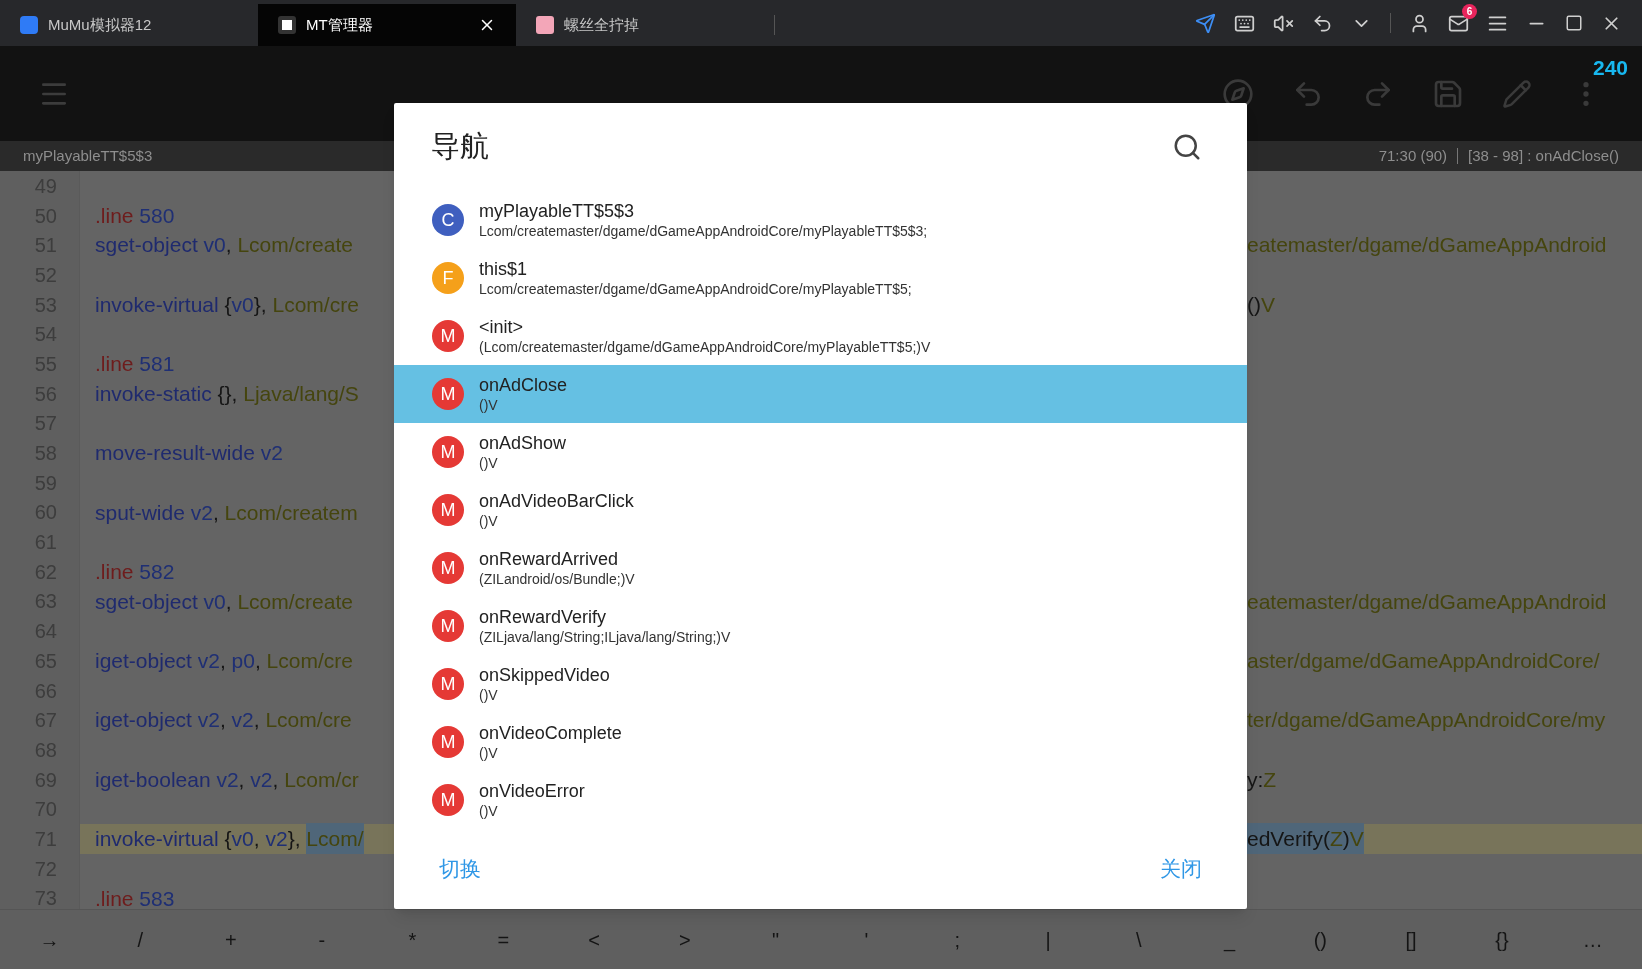 The image size is (1642, 969). I want to click on symbol-key: =, so click(503, 939).